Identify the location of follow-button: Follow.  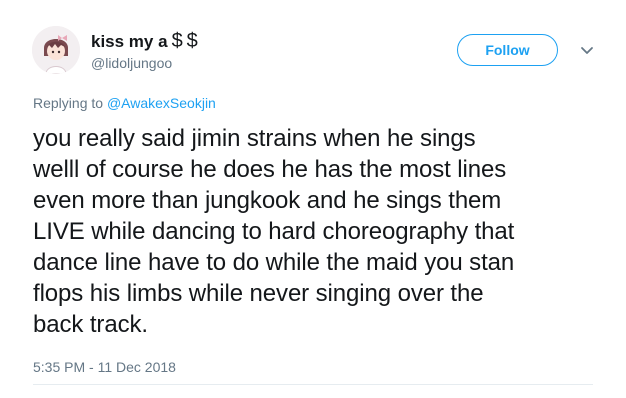
(507, 50).